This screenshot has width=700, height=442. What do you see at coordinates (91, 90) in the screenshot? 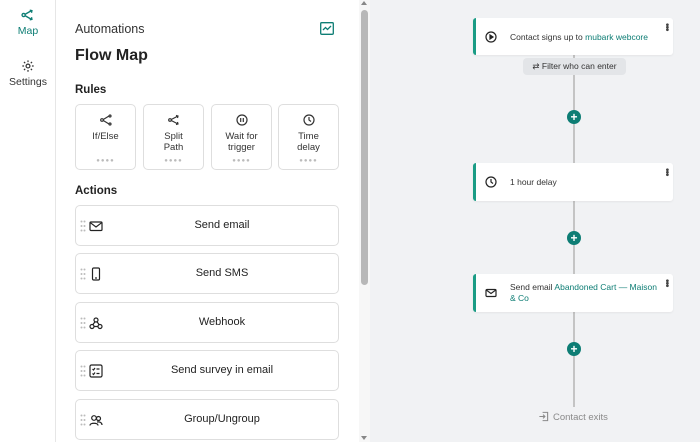
I see `rules-section-label: Rules` at bounding box center [91, 90].